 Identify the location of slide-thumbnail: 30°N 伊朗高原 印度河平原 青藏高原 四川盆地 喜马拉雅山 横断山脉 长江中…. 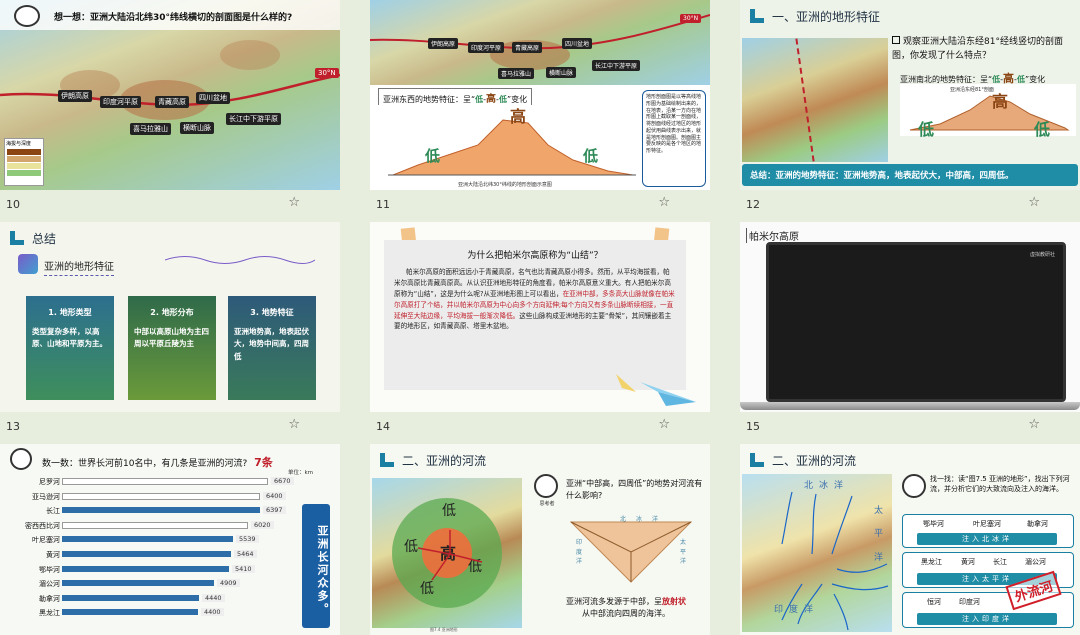
(540, 95).